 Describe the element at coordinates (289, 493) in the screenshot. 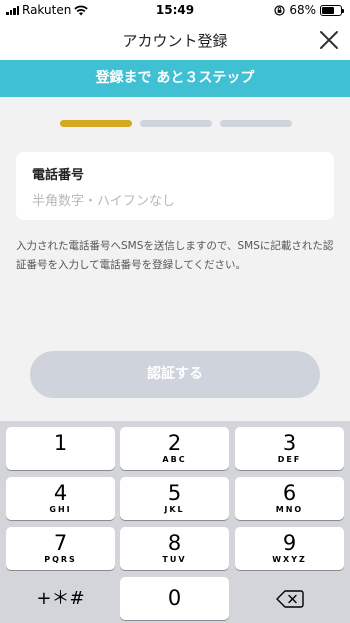

I see `key-number: 6` at that location.